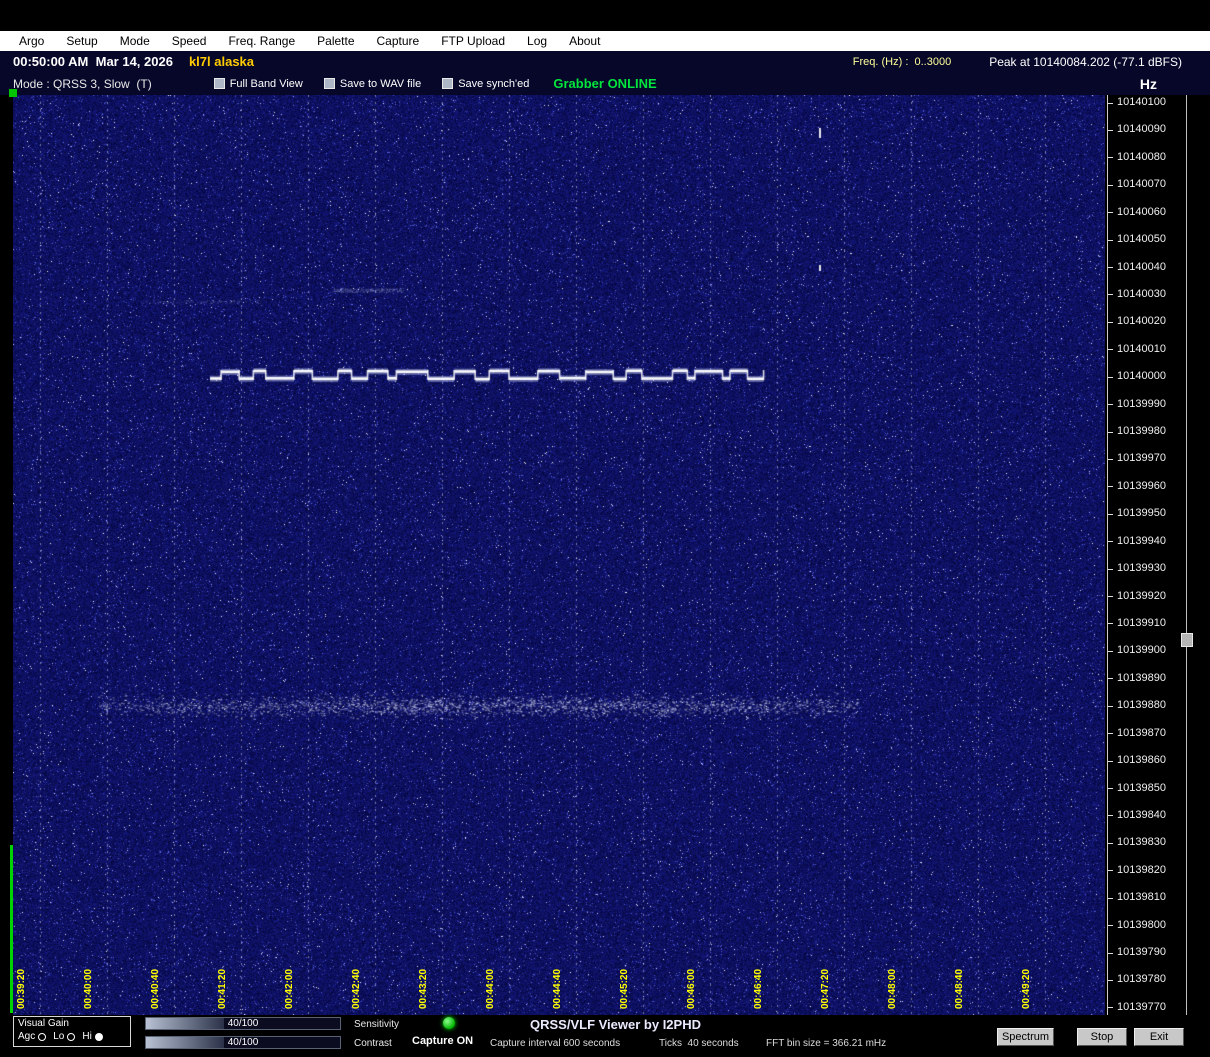  What do you see at coordinates (221, 61) in the screenshot?
I see `callsign-label: kl7l alaska` at bounding box center [221, 61].